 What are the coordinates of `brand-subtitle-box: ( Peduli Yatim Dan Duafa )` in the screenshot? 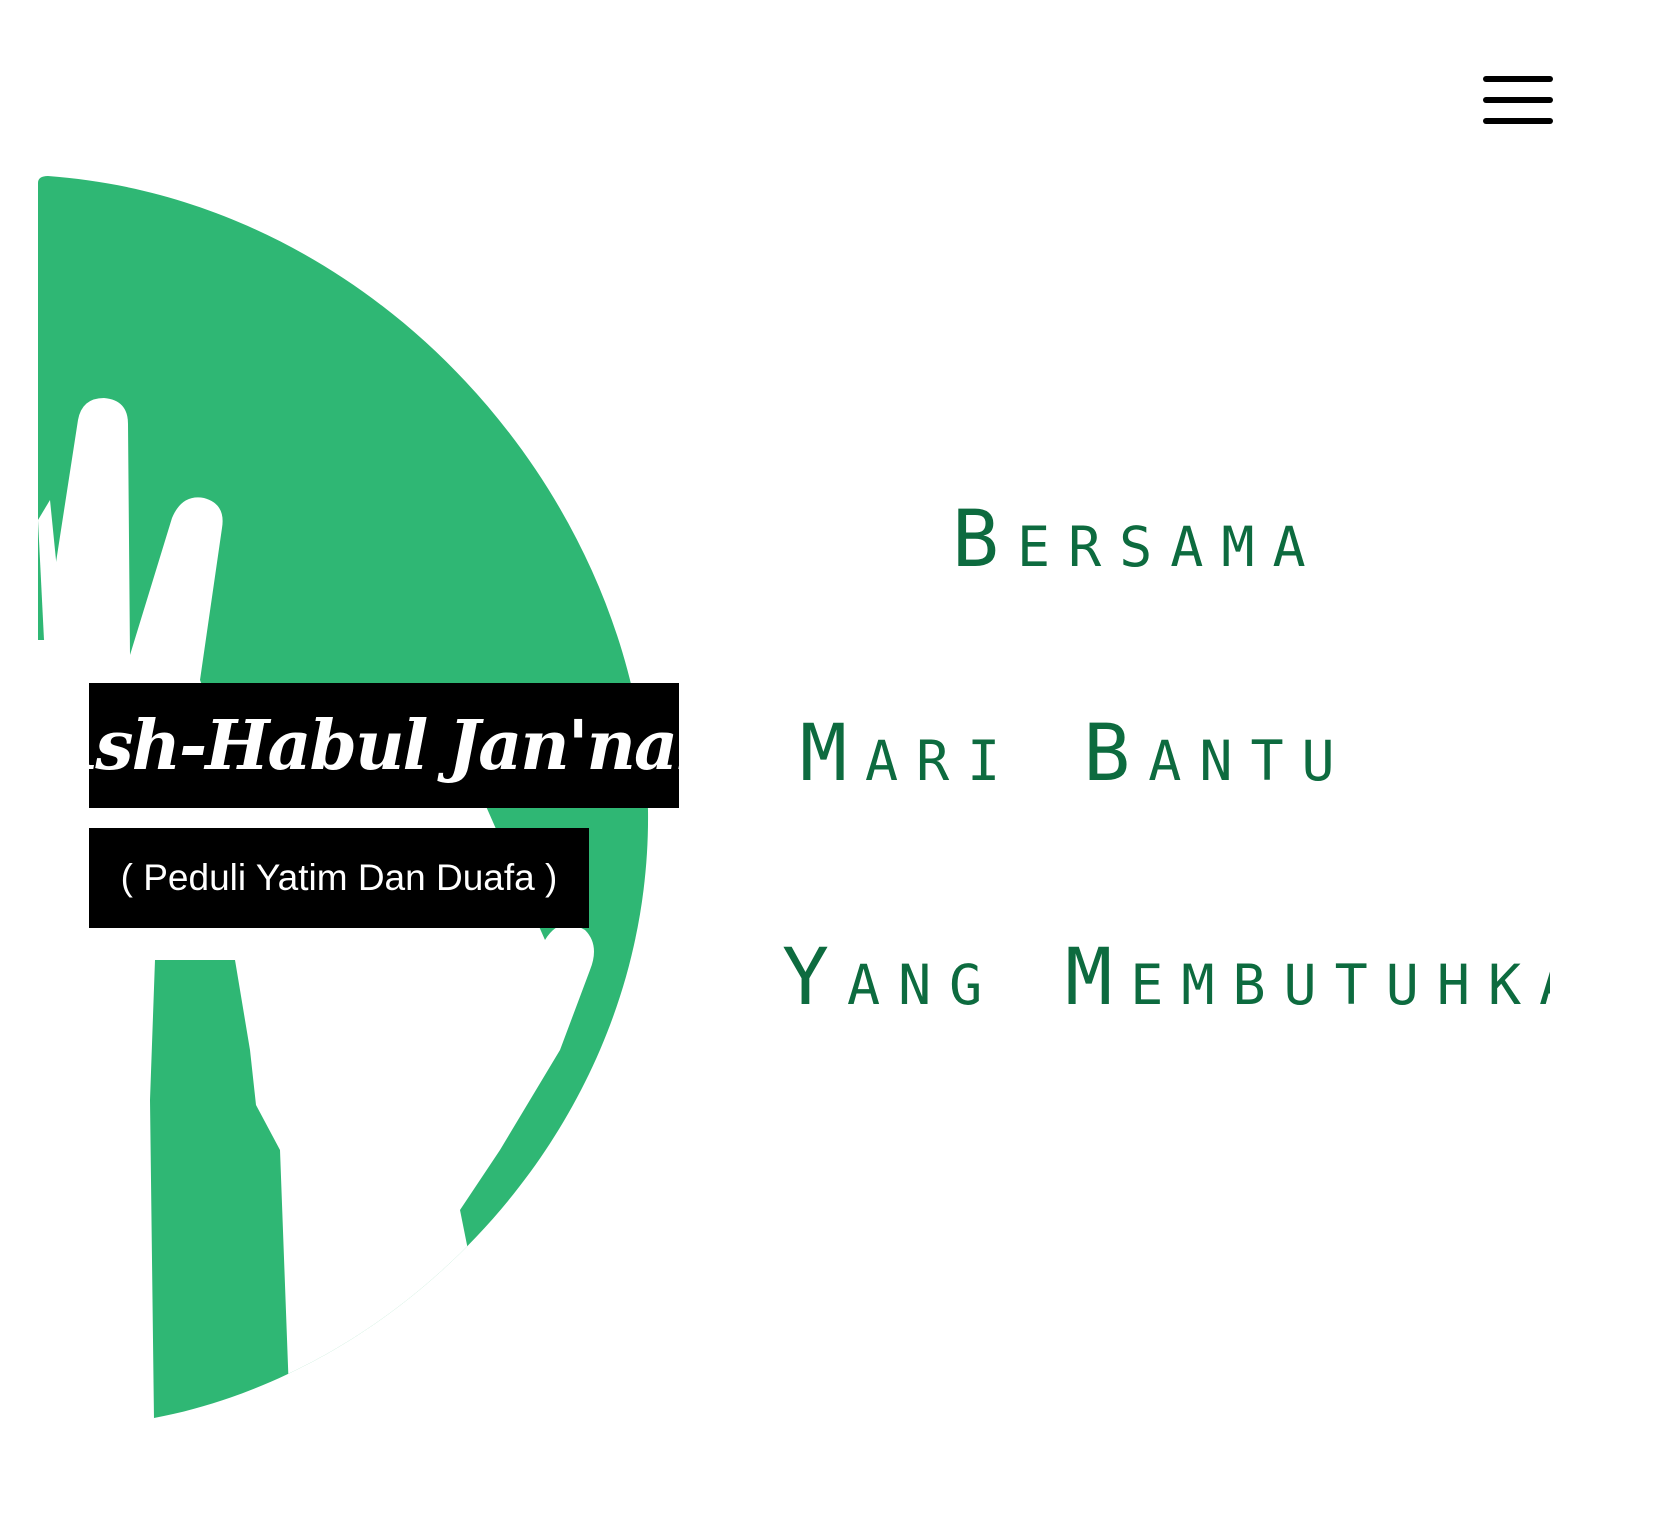 It's located at (339, 878).